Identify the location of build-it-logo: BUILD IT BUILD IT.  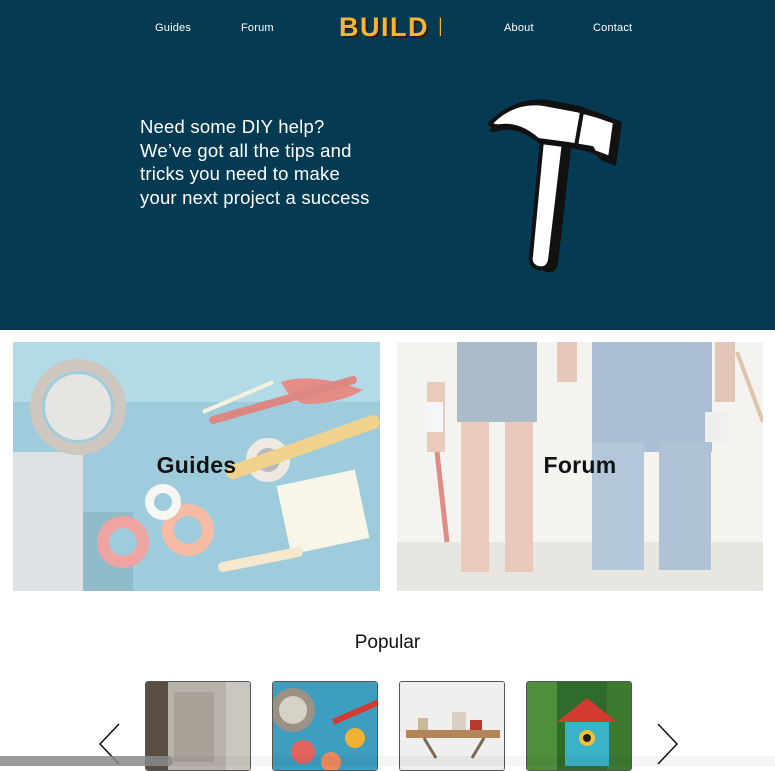
(389, 27).